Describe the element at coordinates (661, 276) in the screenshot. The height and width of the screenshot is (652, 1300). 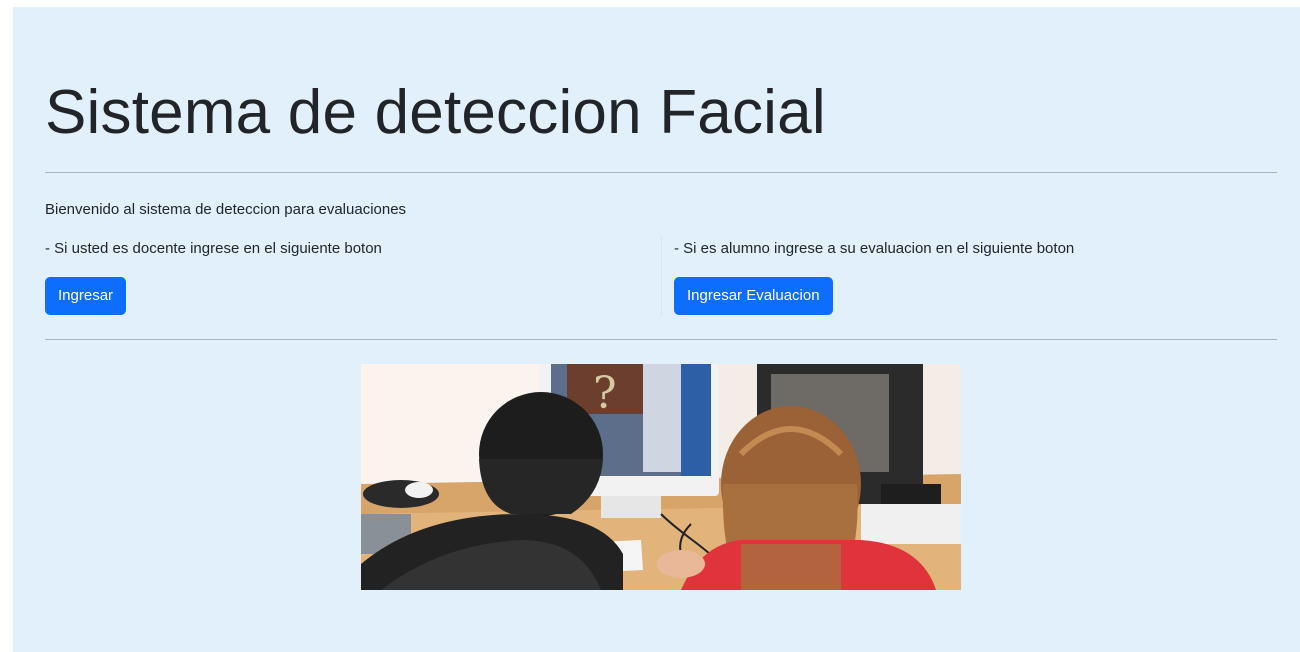
I see `column-divider` at that location.